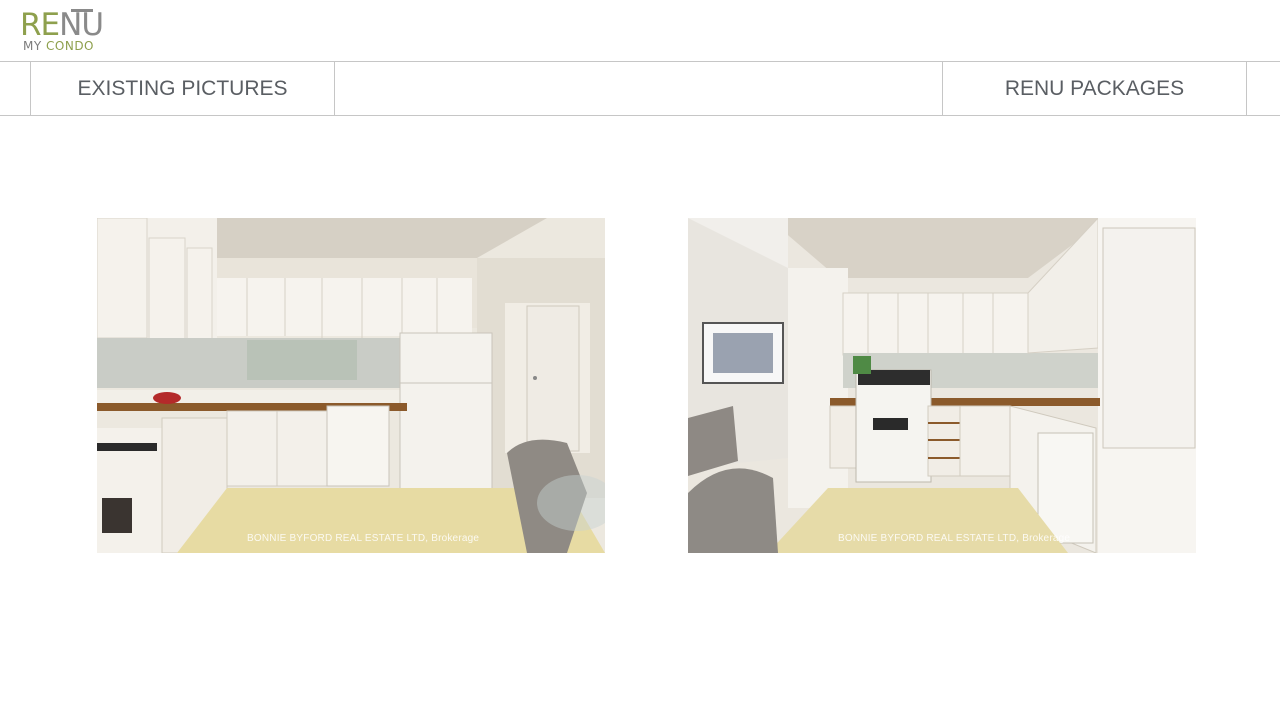 The height and width of the screenshot is (720, 1280). What do you see at coordinates (954, 538) in the screenshot?
I see `photo-2-watermark: BONNIE BYFORD REAL ESTATE LTD, Brokerage` at bounding box center [954, 538].